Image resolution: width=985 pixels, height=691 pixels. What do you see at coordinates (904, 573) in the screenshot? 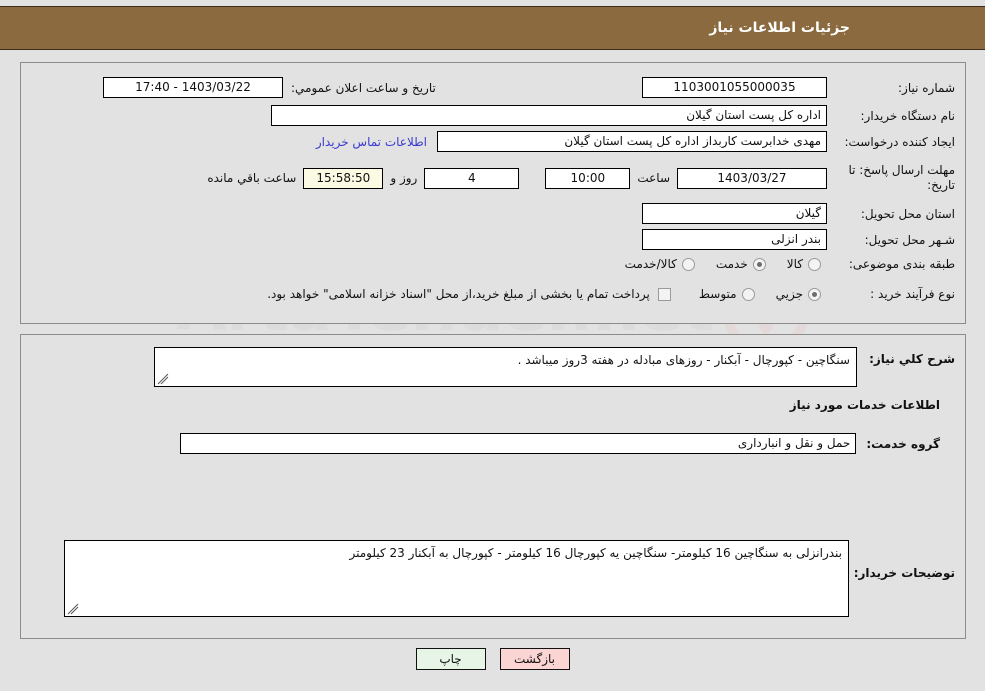
I see `buyer-notes-label: توضیحات خریدار:` at bounding box center [904, 573].